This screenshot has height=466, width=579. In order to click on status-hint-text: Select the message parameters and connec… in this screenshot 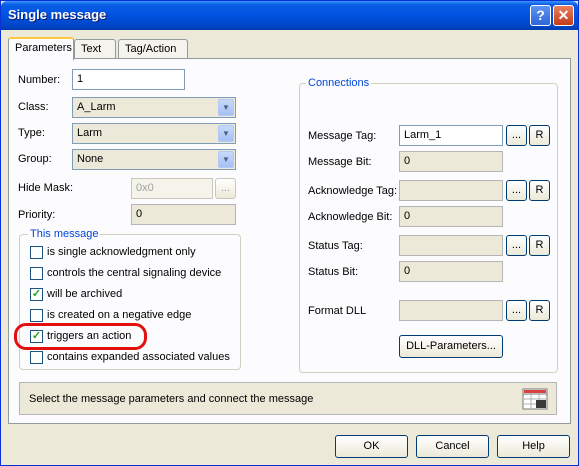, I will do `click(171, 399)`.